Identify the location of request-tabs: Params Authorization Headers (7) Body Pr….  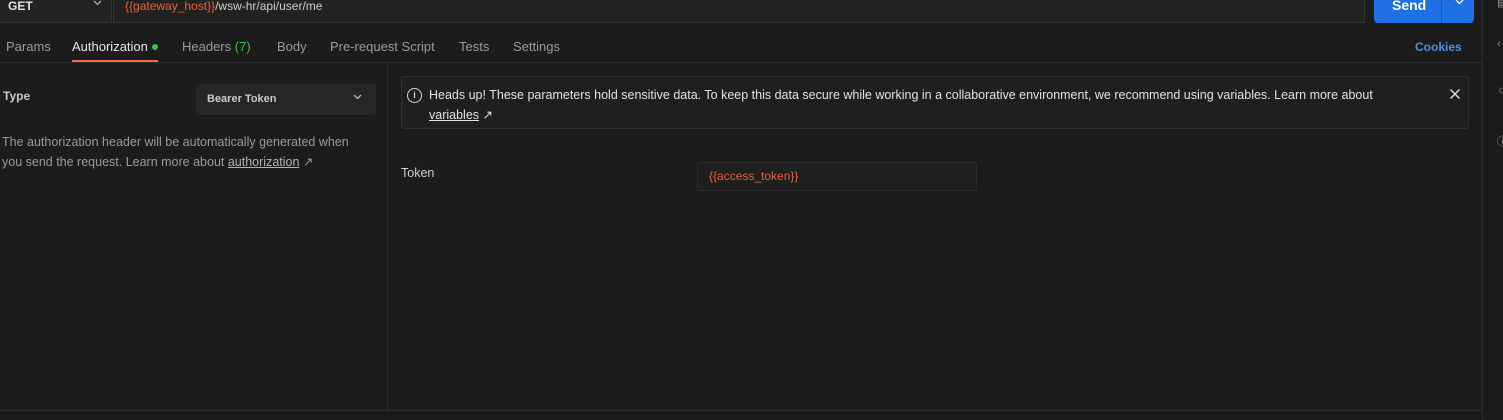
(741, 48).